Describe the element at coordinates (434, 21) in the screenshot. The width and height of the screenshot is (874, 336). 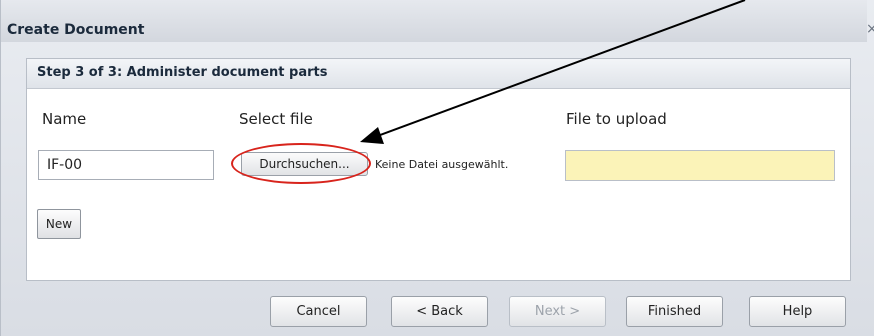
I see `dialog-titlebar: Create Document` at that location.